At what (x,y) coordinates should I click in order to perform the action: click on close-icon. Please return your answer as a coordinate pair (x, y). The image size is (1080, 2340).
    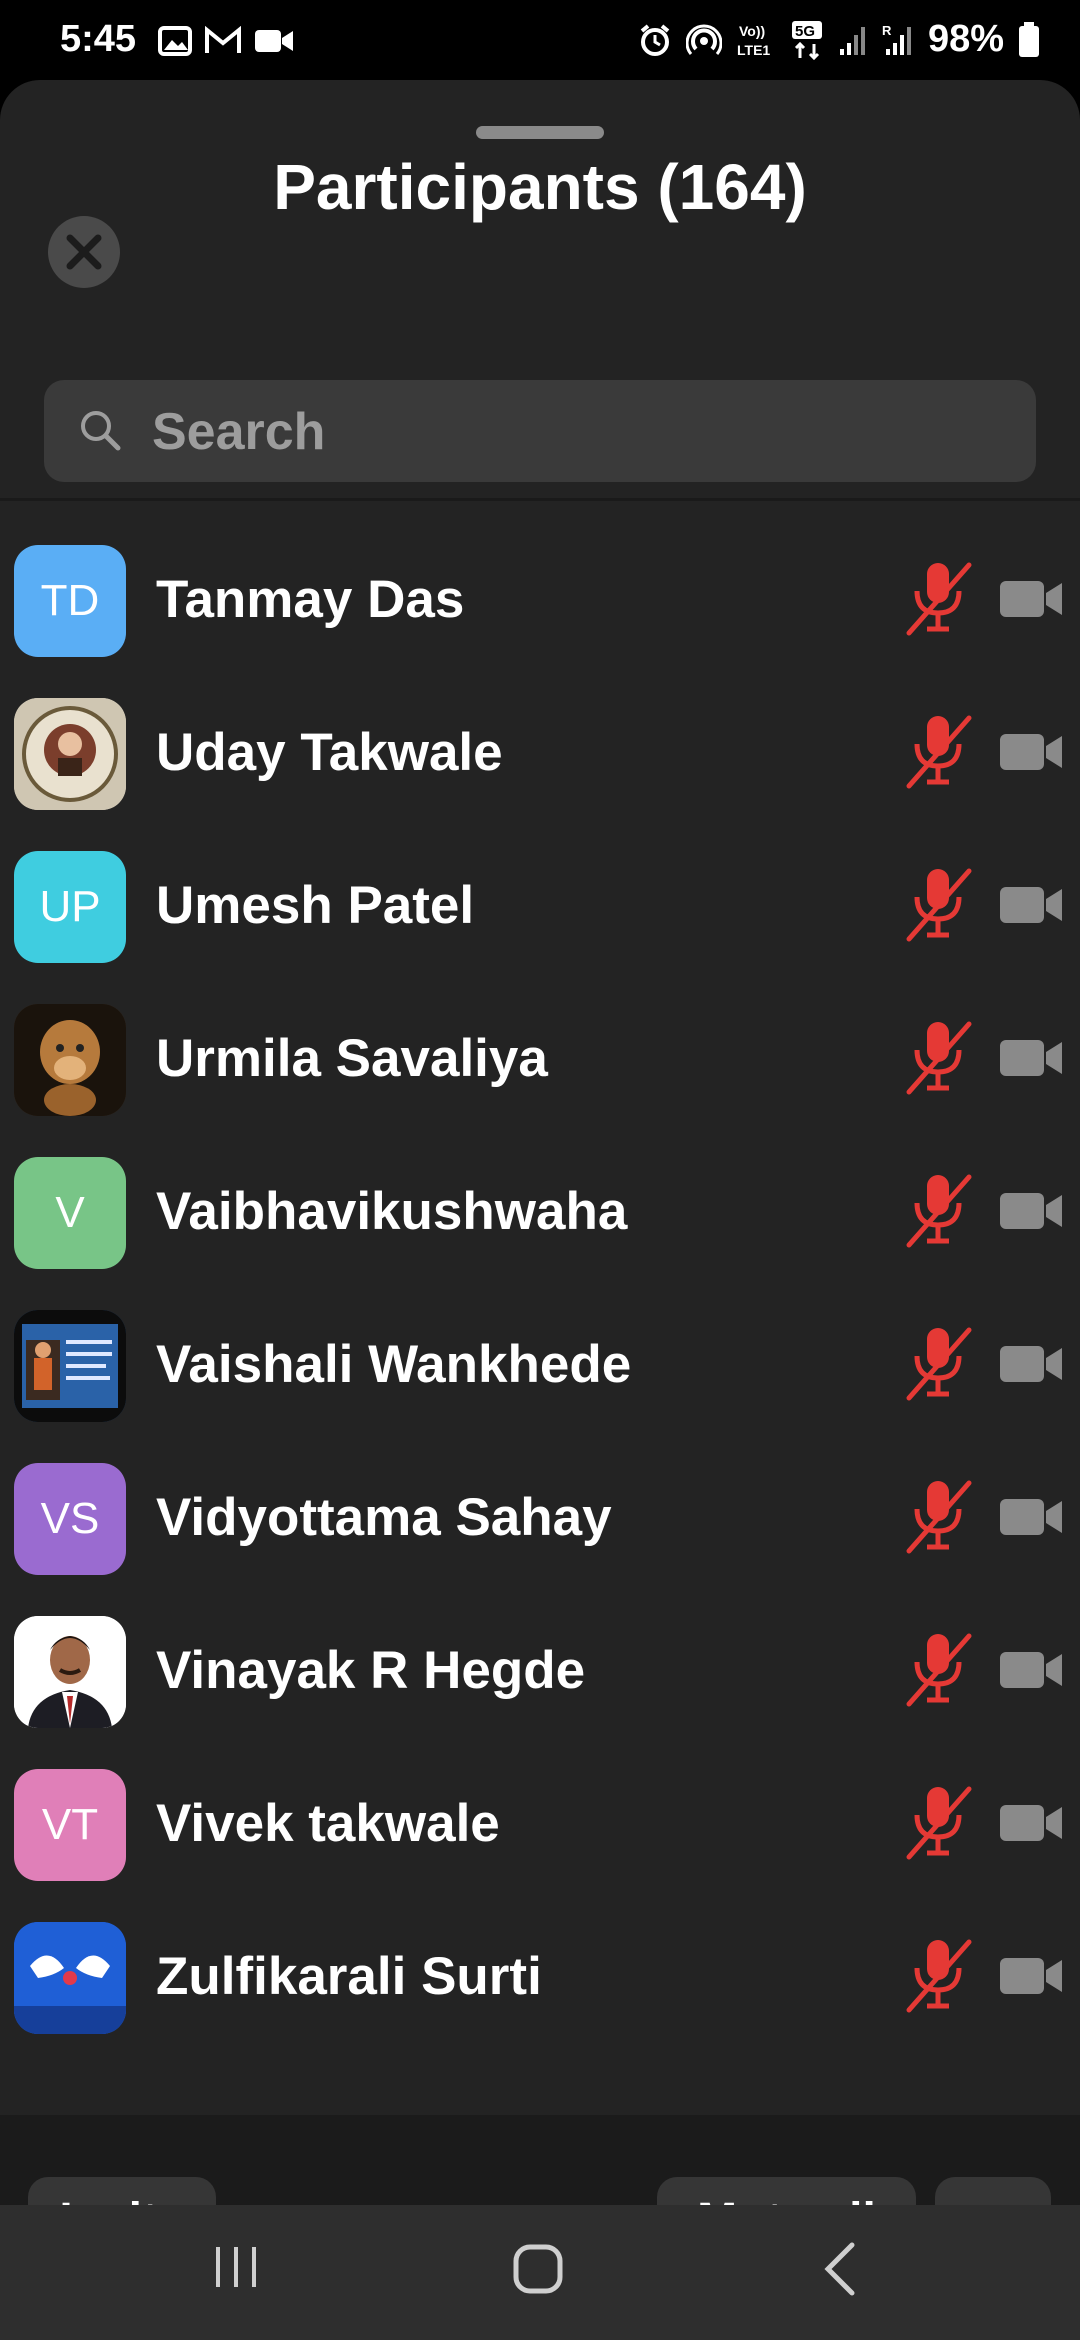
    Looking at the image, I should click on (84, 252).